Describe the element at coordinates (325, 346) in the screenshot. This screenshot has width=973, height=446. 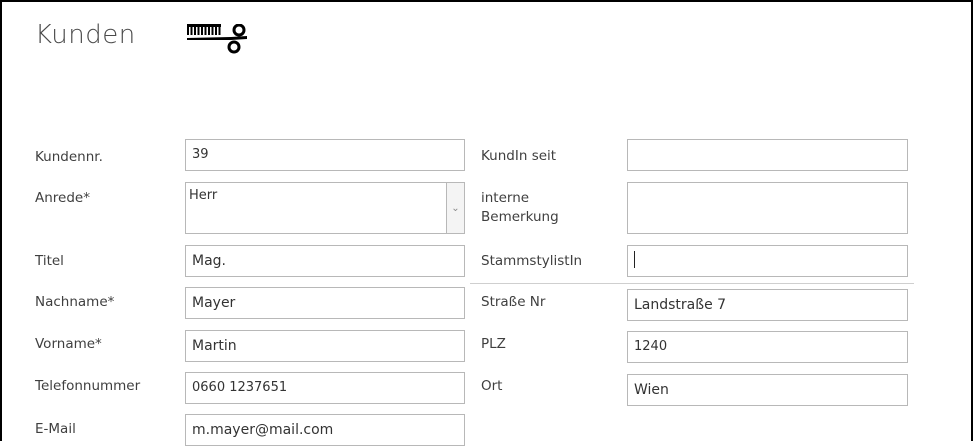
I see `vorname-field: Martin` at that location.